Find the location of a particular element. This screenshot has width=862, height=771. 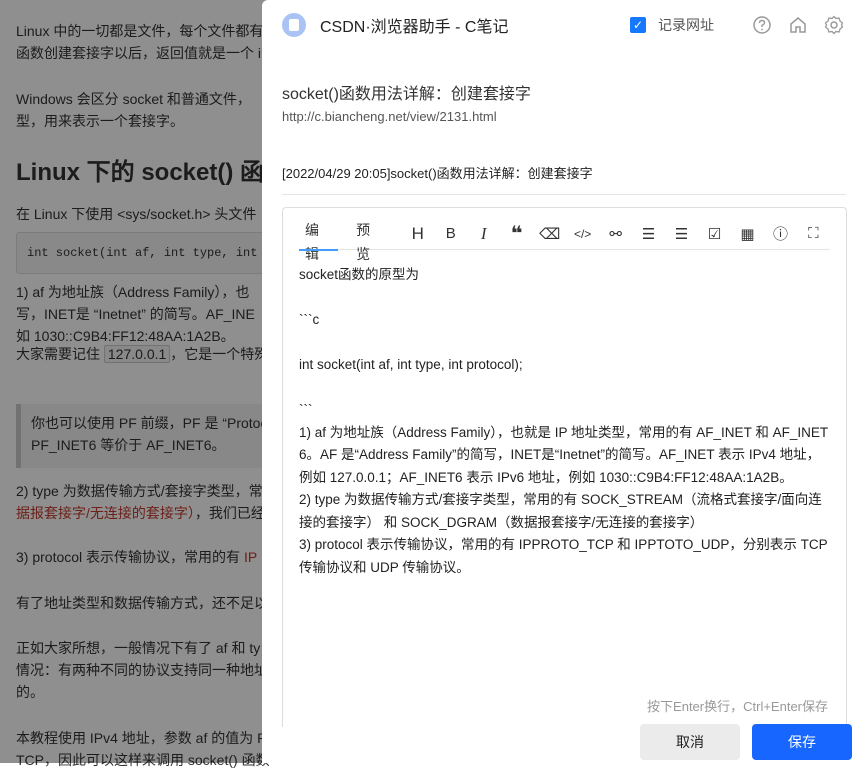

save-button: 保存 is located at coordinates (802, 742).